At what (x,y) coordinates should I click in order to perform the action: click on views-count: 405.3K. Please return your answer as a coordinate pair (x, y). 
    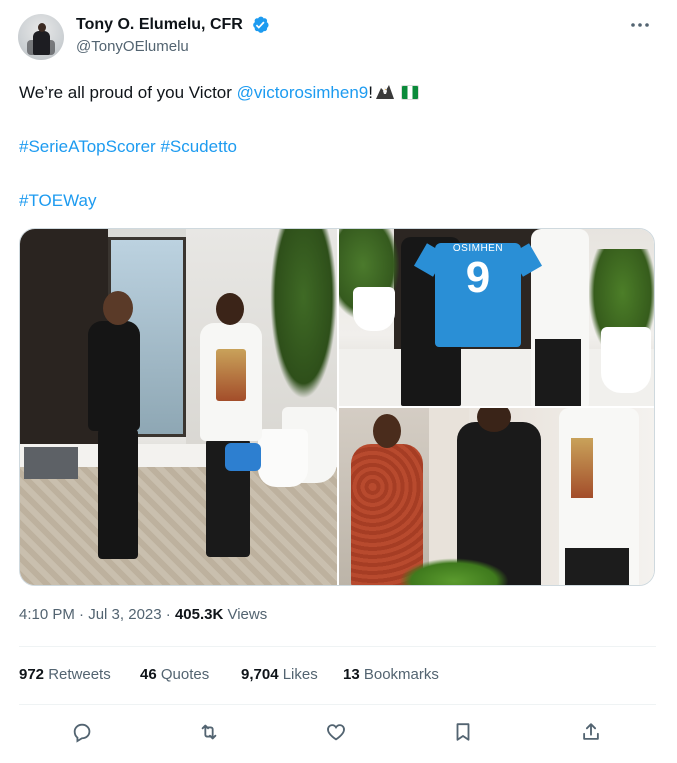
    Looking at the image, I should click on (199, 614).